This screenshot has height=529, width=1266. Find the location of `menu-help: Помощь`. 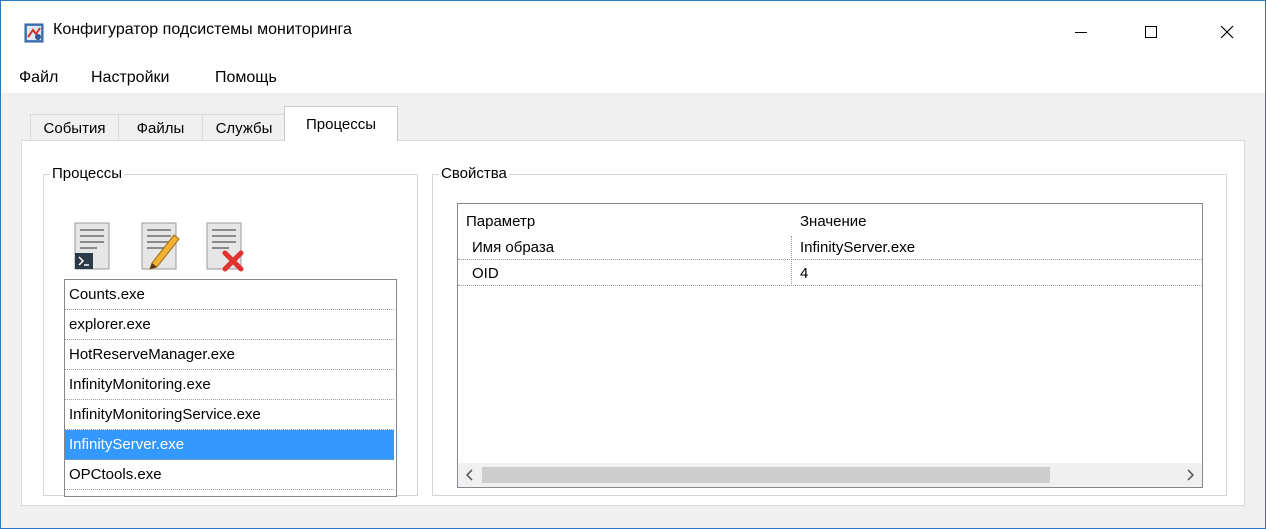

menu-help: Помощь is located at coordinates (246, 78).